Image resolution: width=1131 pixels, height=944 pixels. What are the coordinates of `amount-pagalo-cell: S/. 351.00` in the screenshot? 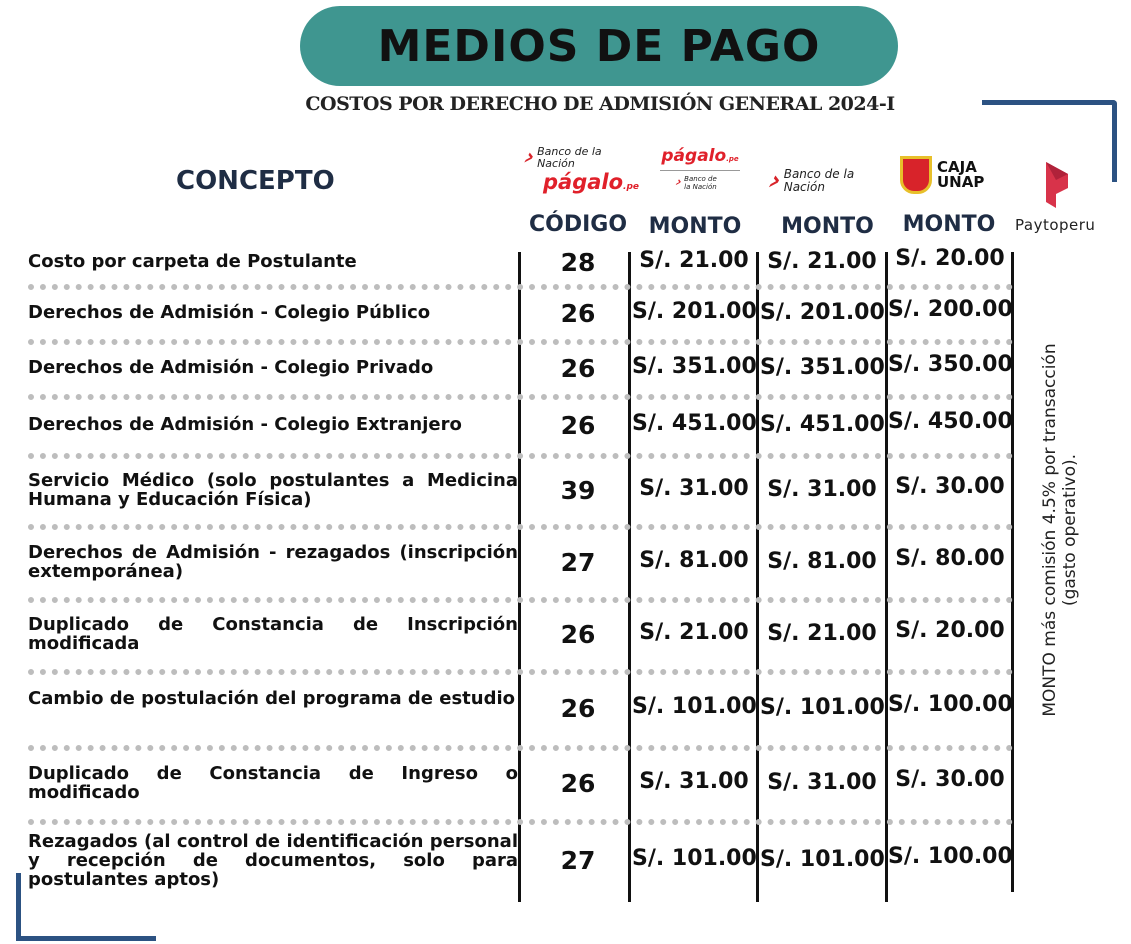 It's located at (694, 366).